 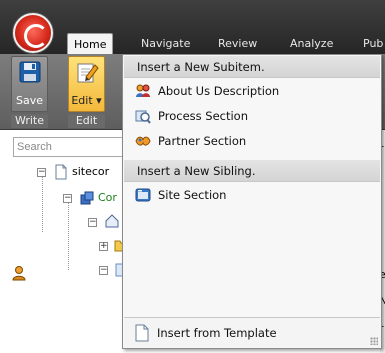 I want to click on tab-navigate: Navigate, so click(x=165, y=43).